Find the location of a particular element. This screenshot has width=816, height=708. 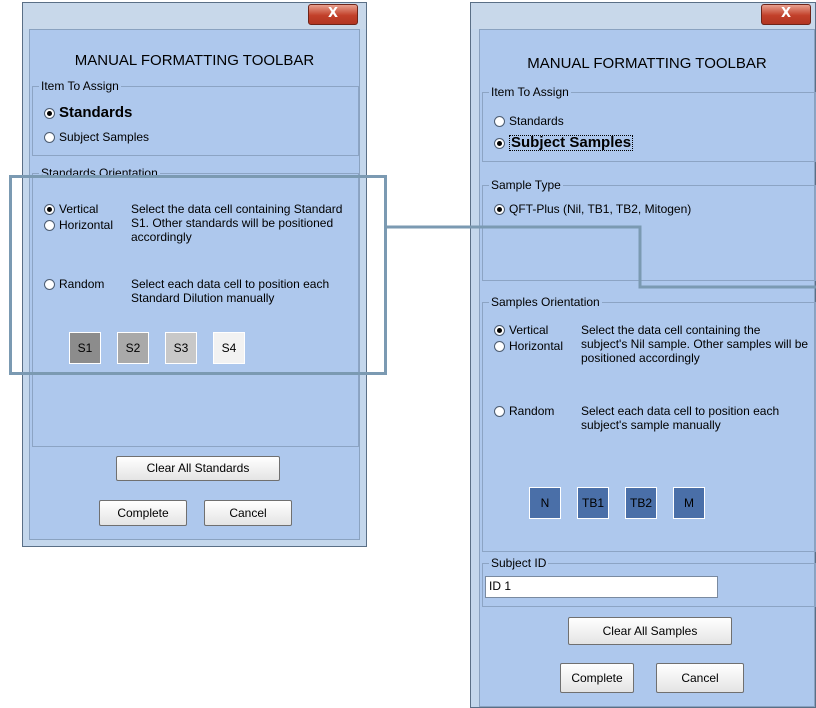

callout-connector-line is located at coordinates (601, 257).